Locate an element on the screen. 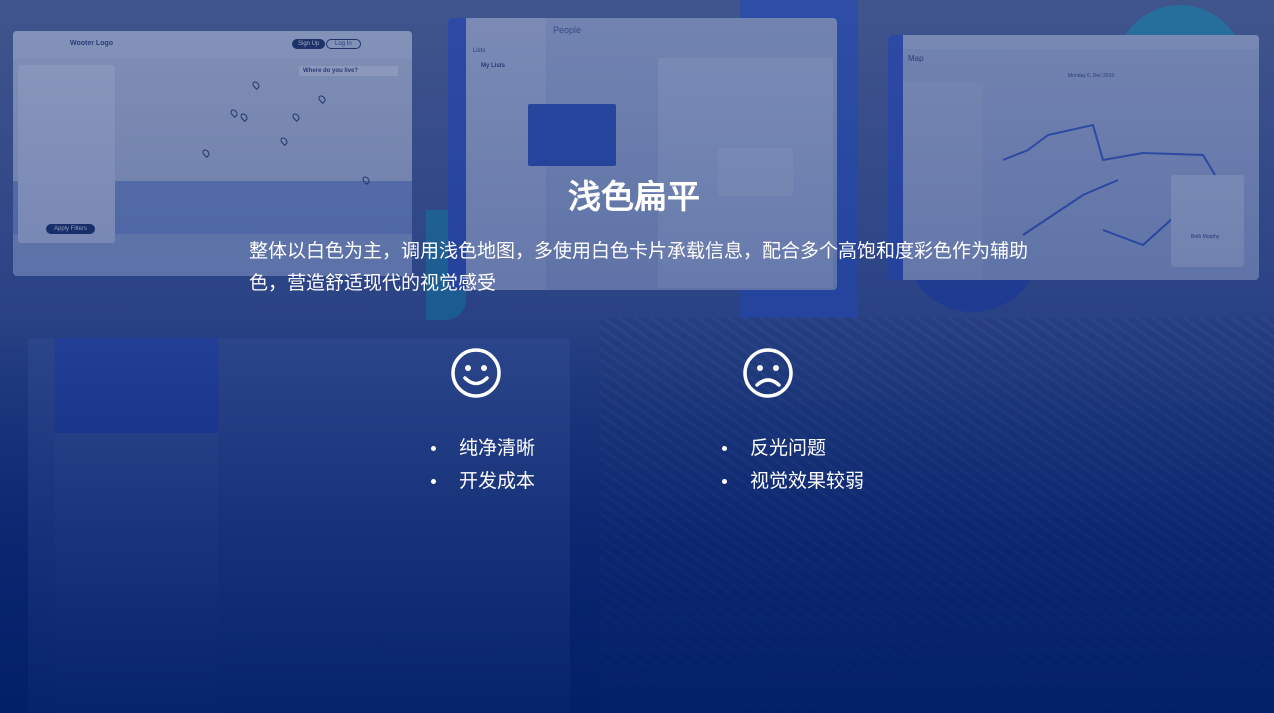 The width and height of the screenshot is (1274, 713). frown-icon is located at coordinates (768, 373).